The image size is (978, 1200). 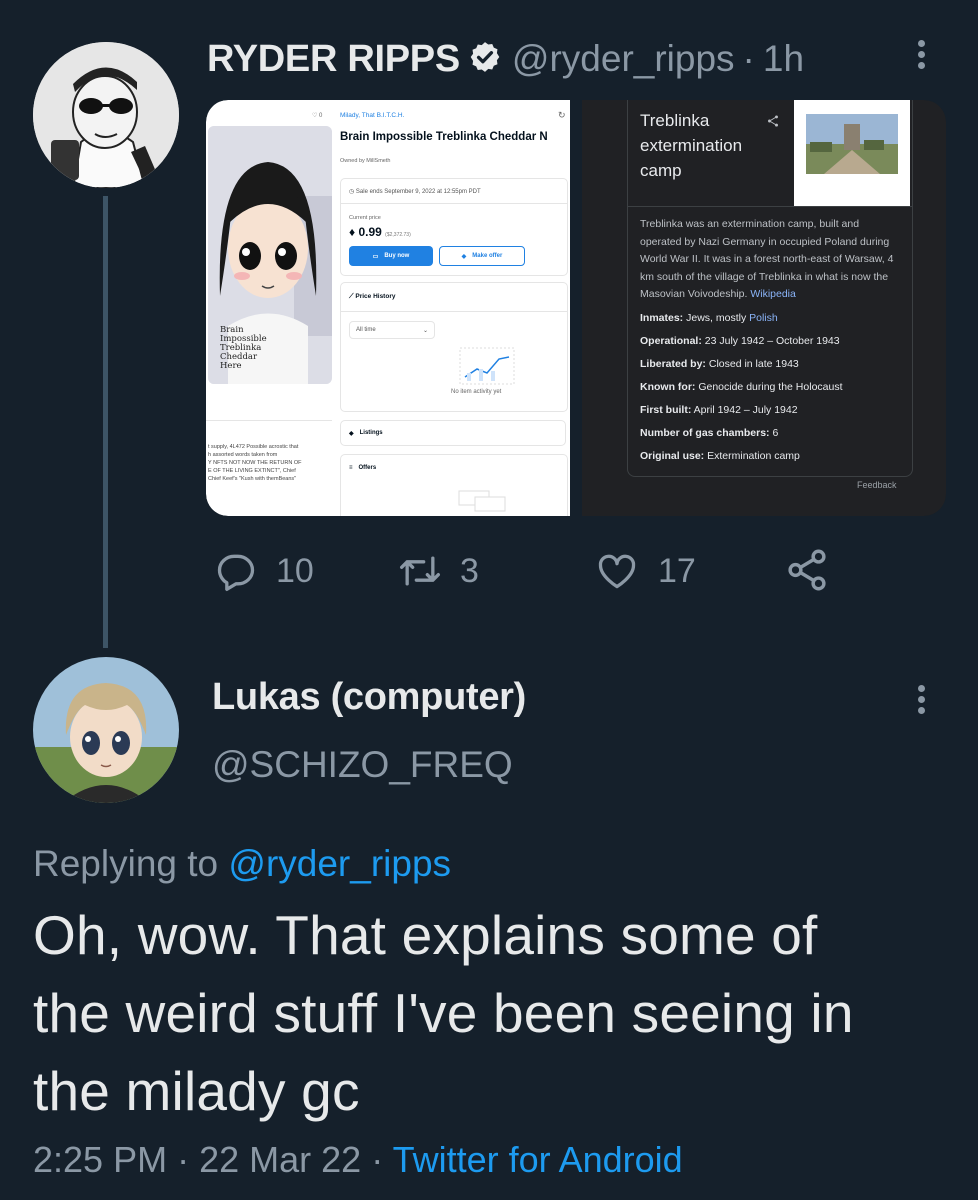 What do you see at coordinates (741, 387) in the screenshot?
I see `fact-known-for: Known for: Genocide during the Holocaust` at bounding box center [741, 387].